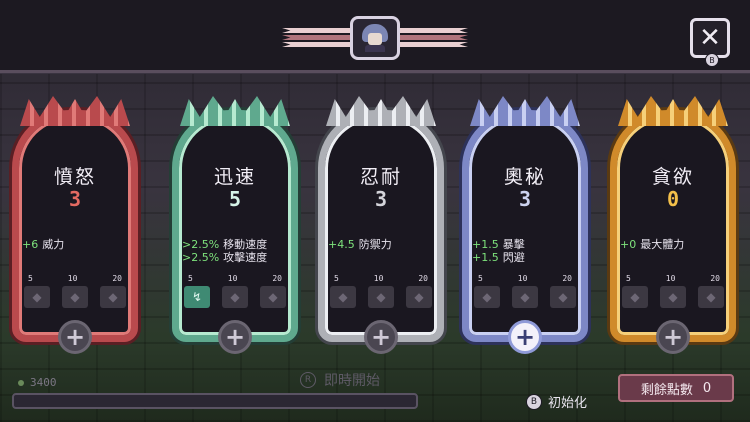  I want to click on bonus-row: >2.5% 攻擊速度, so click(225, 257).